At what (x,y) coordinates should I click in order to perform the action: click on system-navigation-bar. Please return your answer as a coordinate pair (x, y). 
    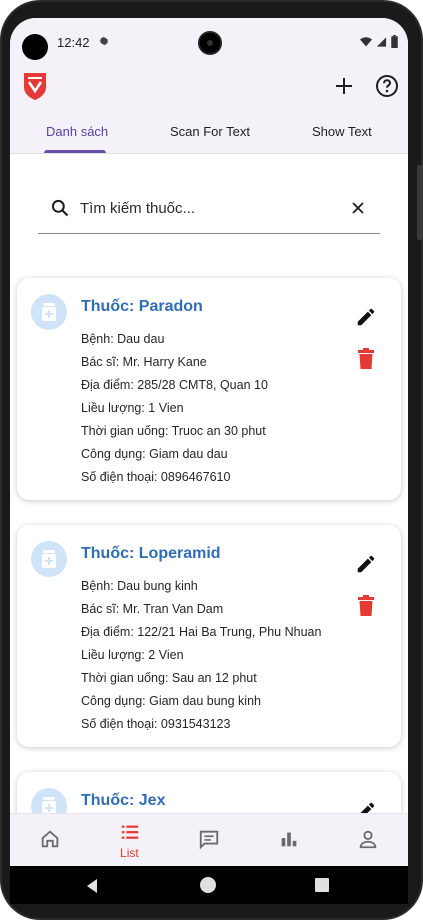
    Looking at the image, I should click on (209, 885).